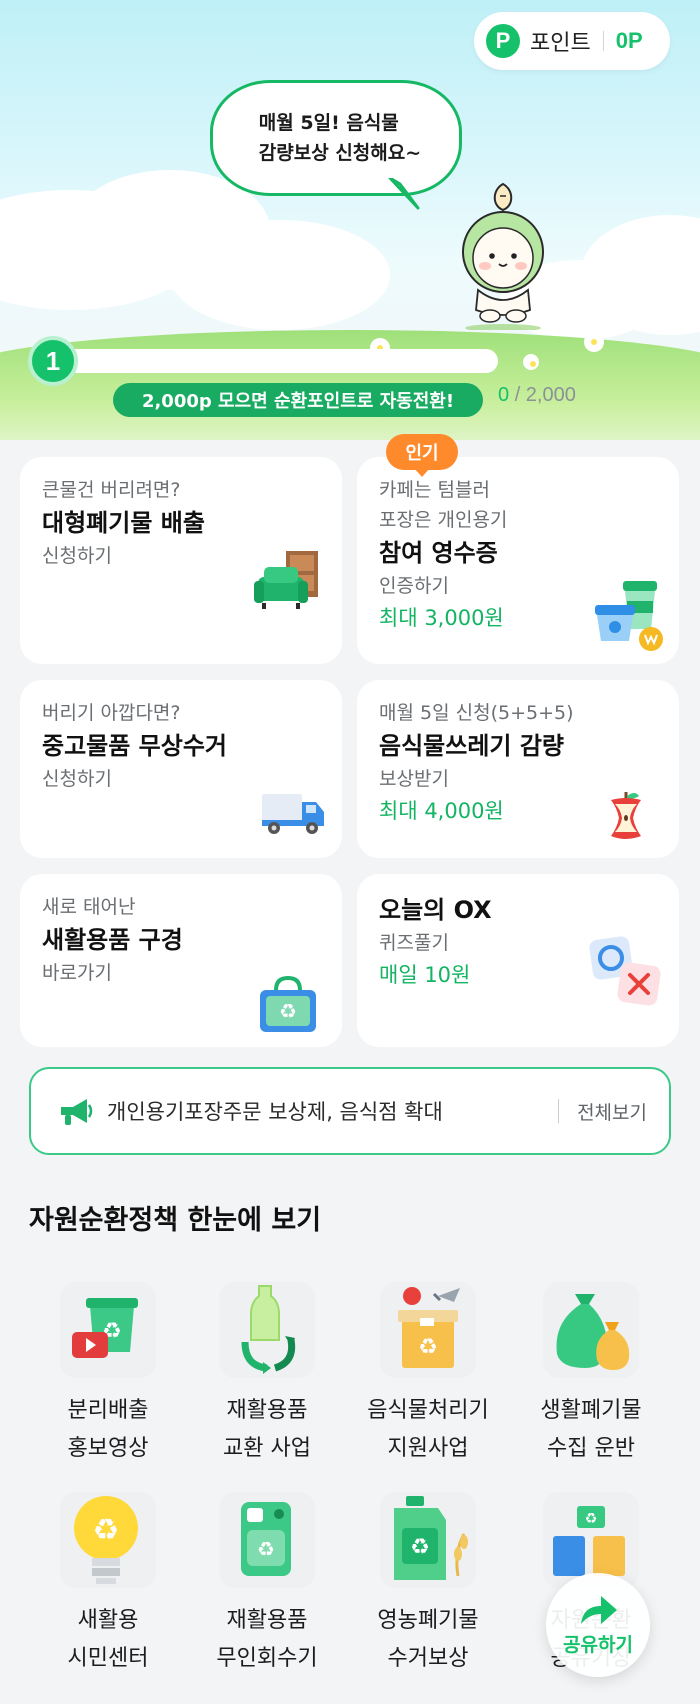 The image size is (700, 1704). What do you see at coordinates (336, 138) in the screenshot?
I see `speech-bubble: 매월 5일! 음식물 감량보상 신청해요~` at bounding box center [336, 138].